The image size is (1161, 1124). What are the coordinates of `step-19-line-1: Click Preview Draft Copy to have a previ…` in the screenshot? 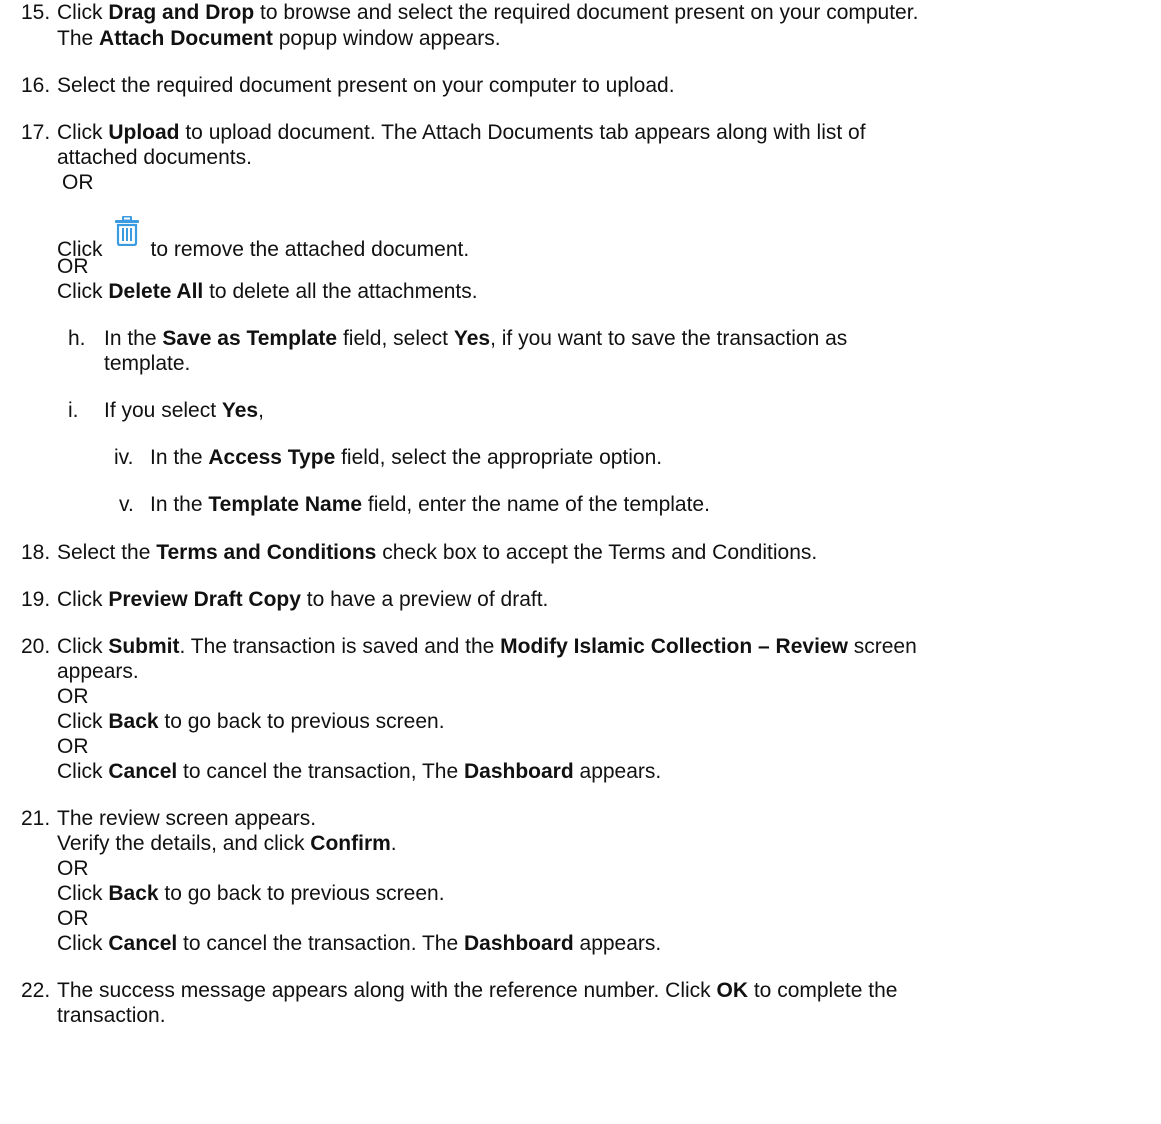 It's located at (303, 599).